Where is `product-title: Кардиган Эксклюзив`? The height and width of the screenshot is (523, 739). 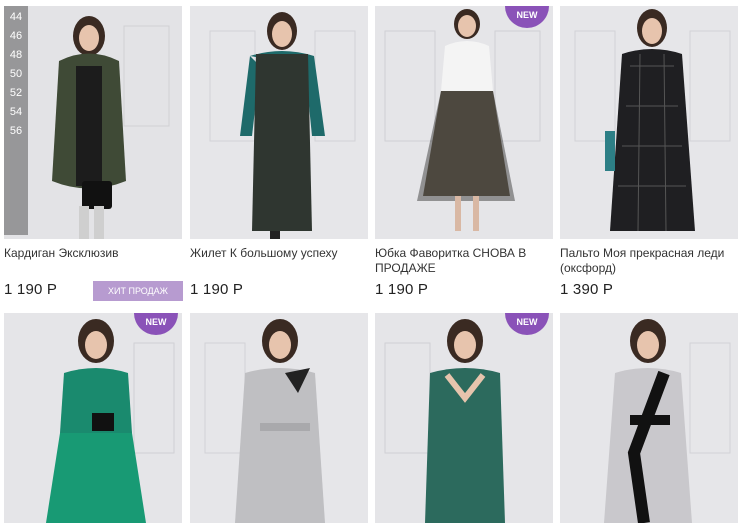
product-title: Кардиган Эксклюзив is located at coordinates (93, 253).